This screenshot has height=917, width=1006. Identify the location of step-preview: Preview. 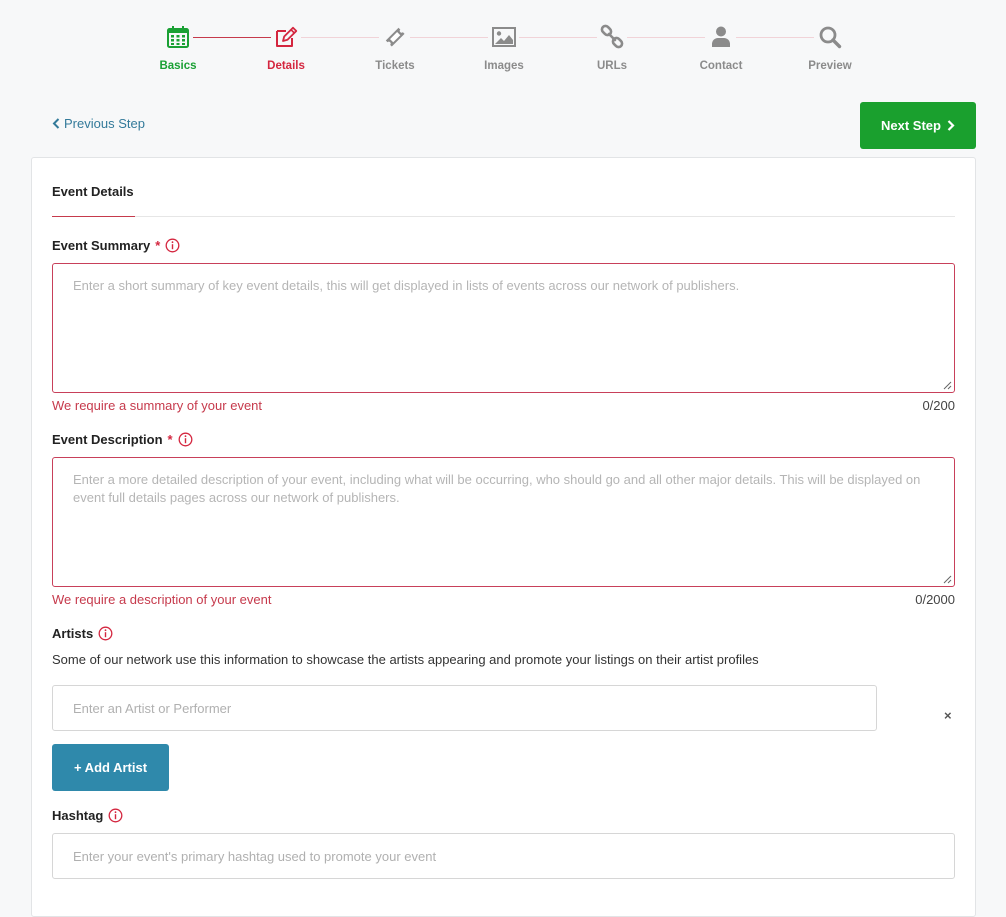
(830, 48).